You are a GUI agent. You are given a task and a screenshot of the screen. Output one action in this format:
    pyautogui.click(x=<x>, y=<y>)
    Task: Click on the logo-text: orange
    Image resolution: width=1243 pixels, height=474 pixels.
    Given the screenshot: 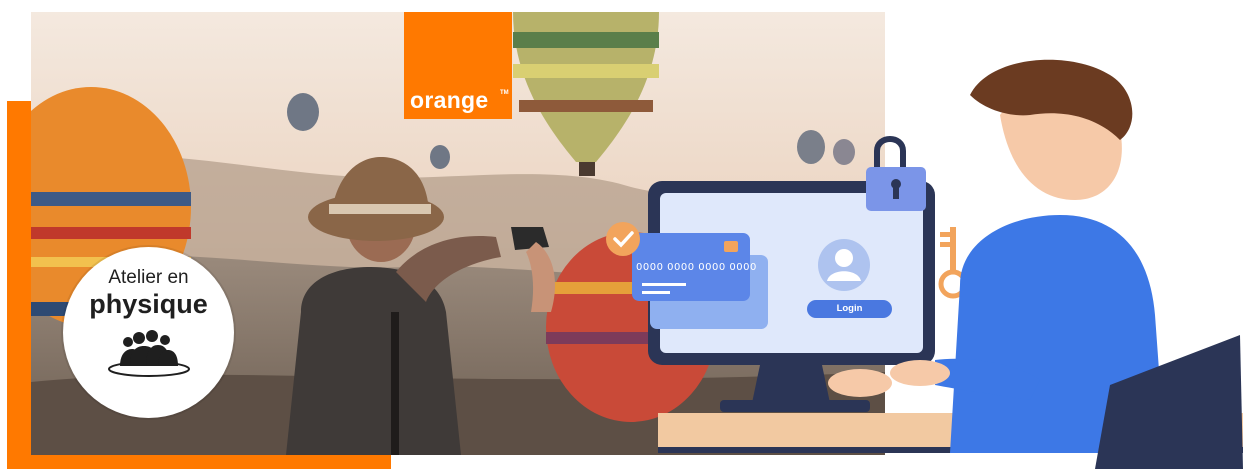 What is the action you would take?
    pyautogui.click(x=449, y=100)
    